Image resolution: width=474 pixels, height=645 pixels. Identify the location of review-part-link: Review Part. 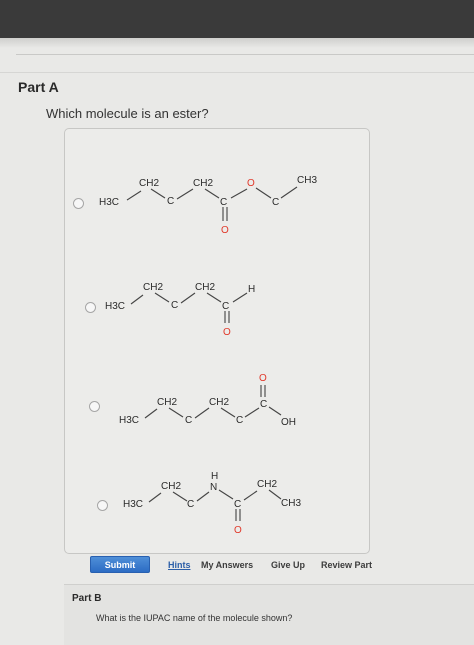
(346, 565).